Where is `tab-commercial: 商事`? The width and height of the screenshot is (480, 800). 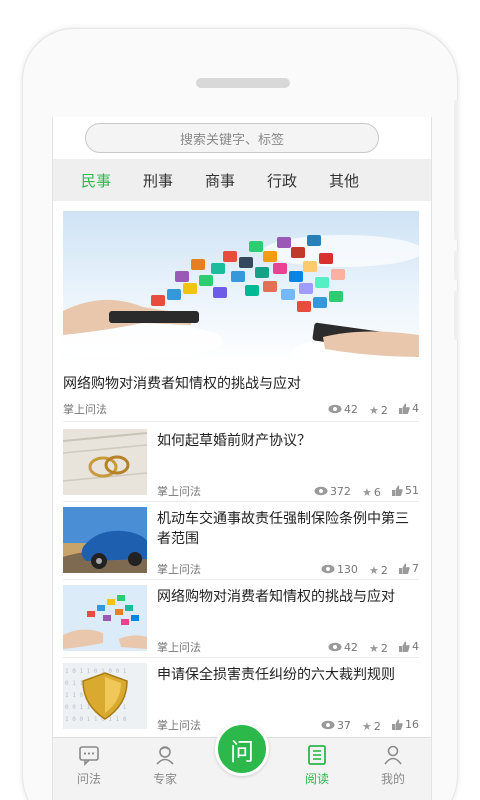 tab-commercial: 商事 is located at coordinates (236, 180).